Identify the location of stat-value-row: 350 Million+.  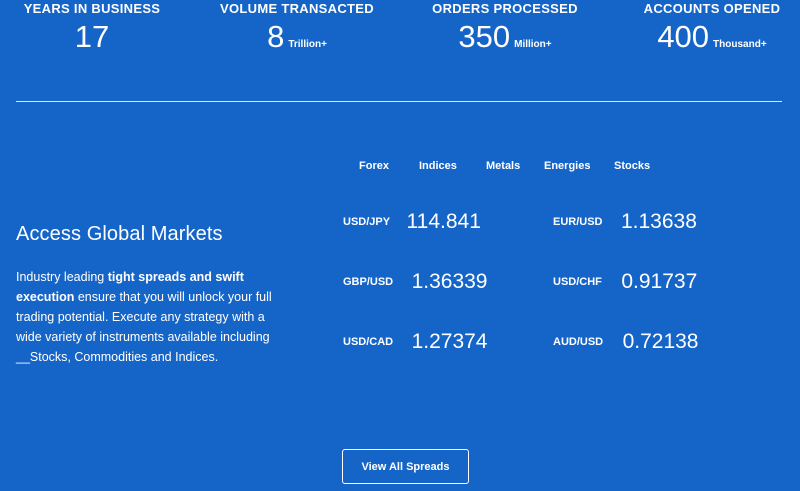
(505, 37).